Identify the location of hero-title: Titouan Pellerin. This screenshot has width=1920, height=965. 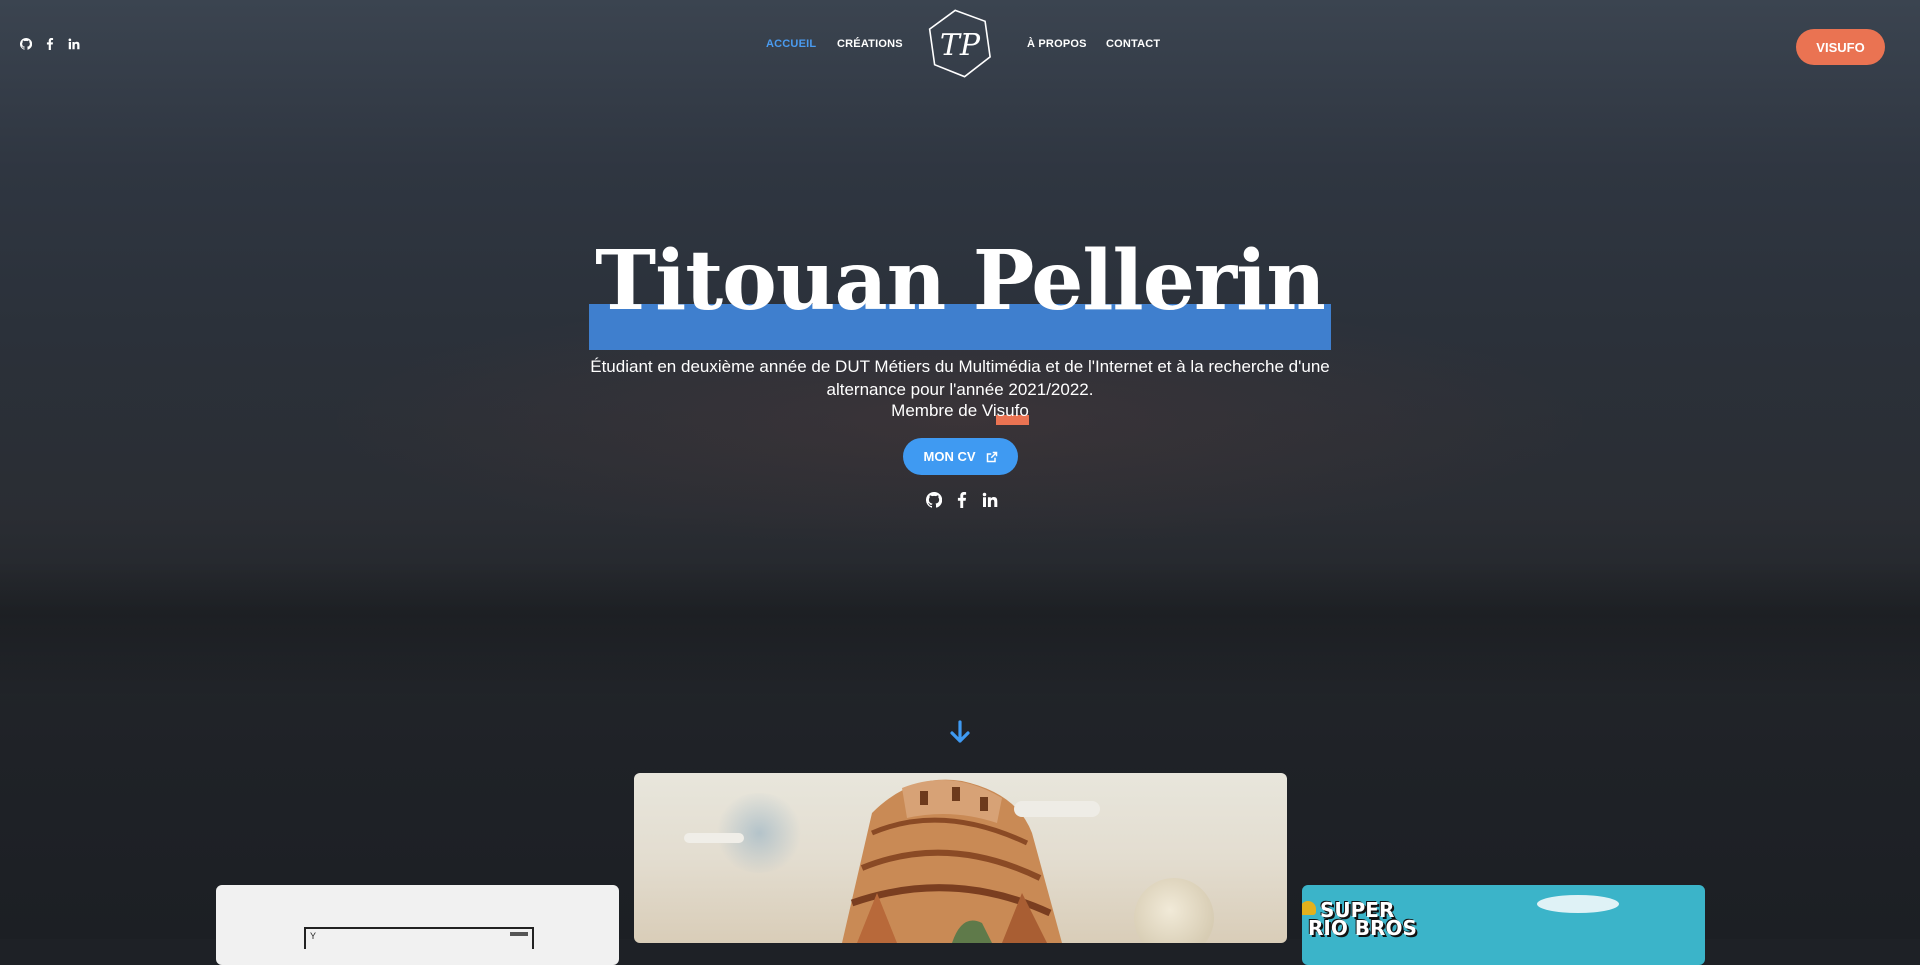
(960, 295).